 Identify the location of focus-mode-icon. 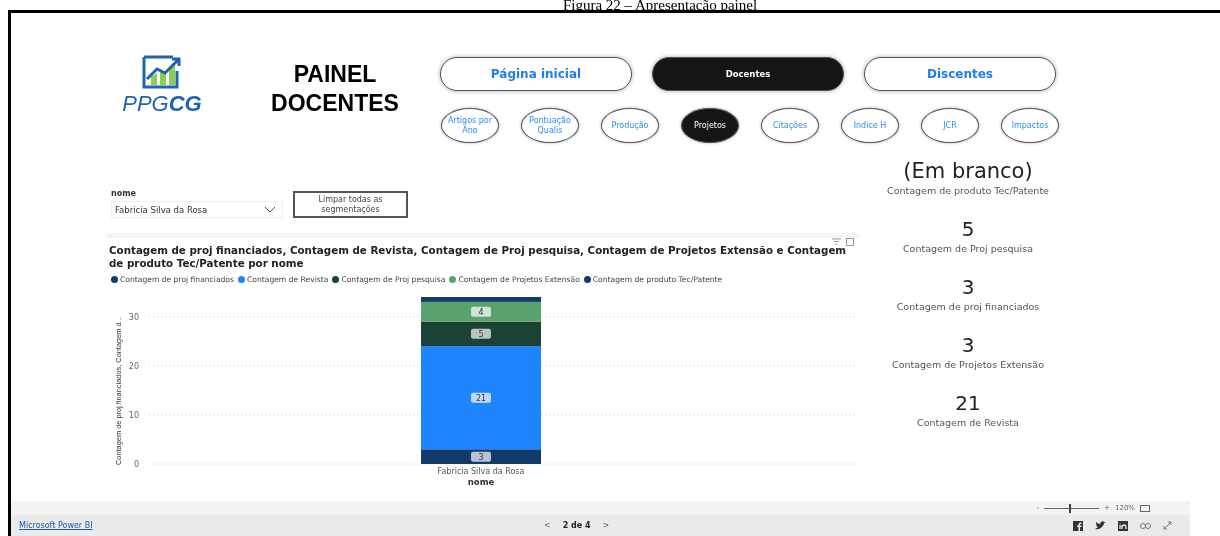
(850, 242).